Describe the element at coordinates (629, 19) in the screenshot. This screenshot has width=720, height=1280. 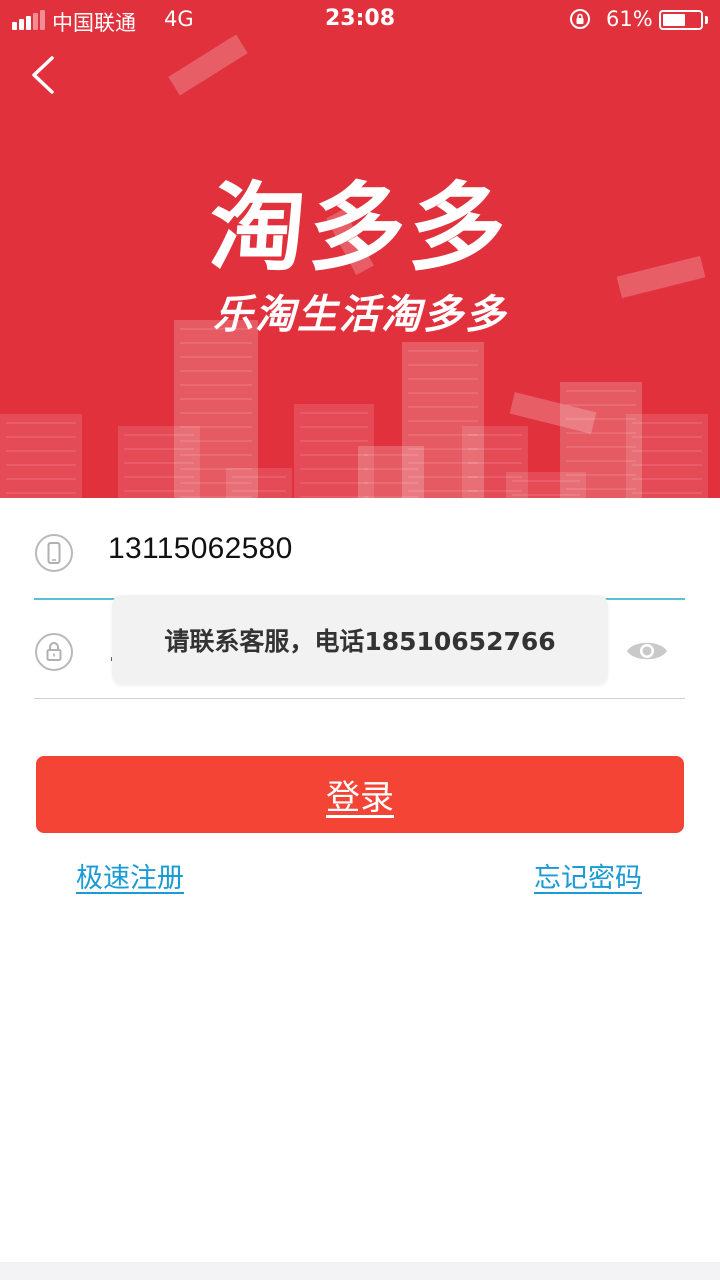
I see `battery-percent: 61%` at that location.